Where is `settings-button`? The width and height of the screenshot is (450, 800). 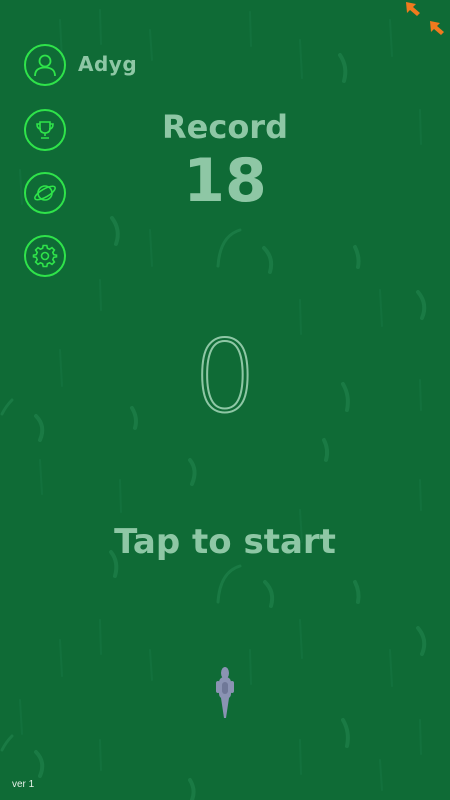 settings-button is located at coordinates (45, 256).